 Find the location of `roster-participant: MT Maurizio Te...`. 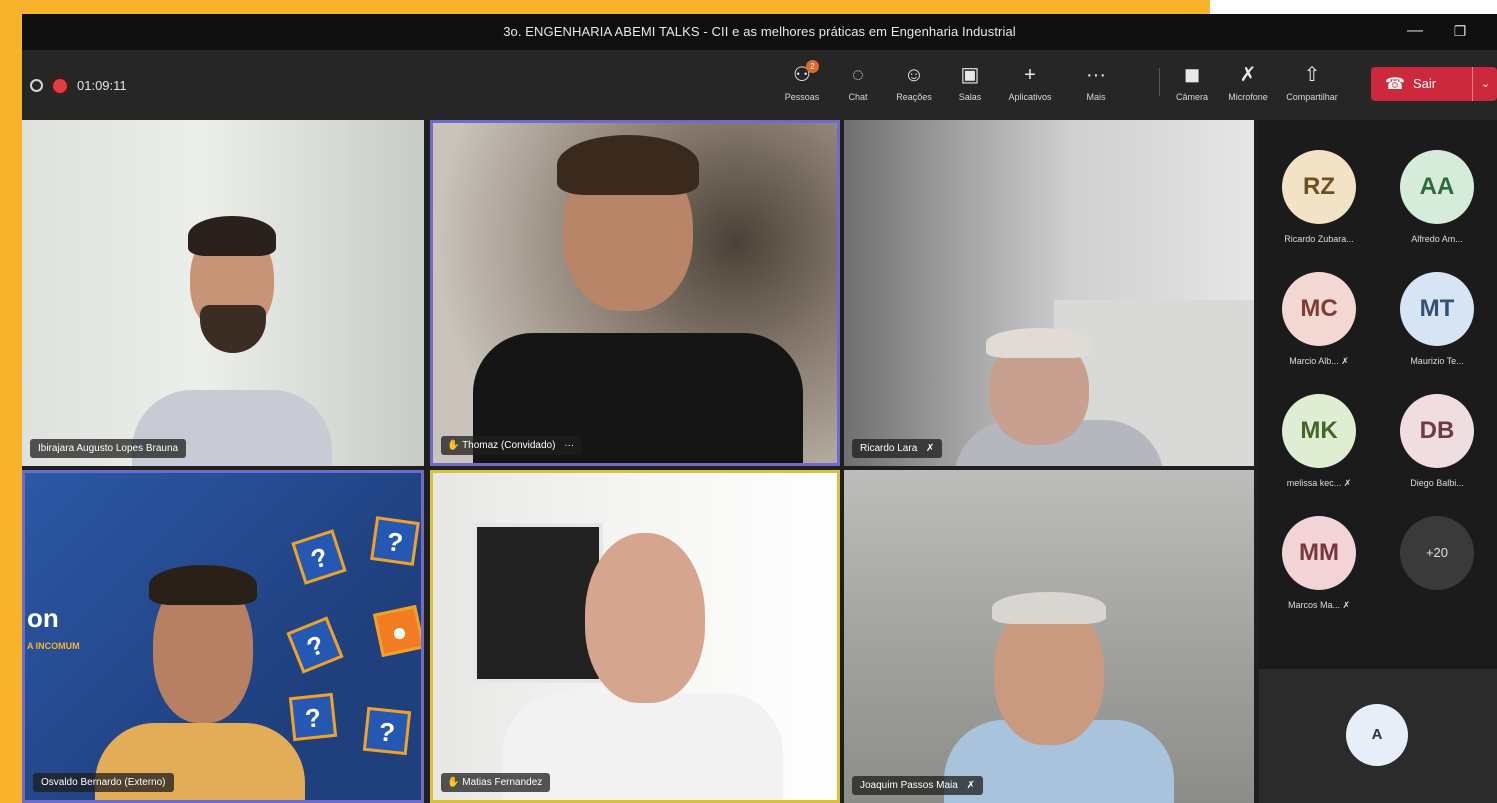

roster-participant: MT Maurizio Te... is located at coordinates (1437, 319).